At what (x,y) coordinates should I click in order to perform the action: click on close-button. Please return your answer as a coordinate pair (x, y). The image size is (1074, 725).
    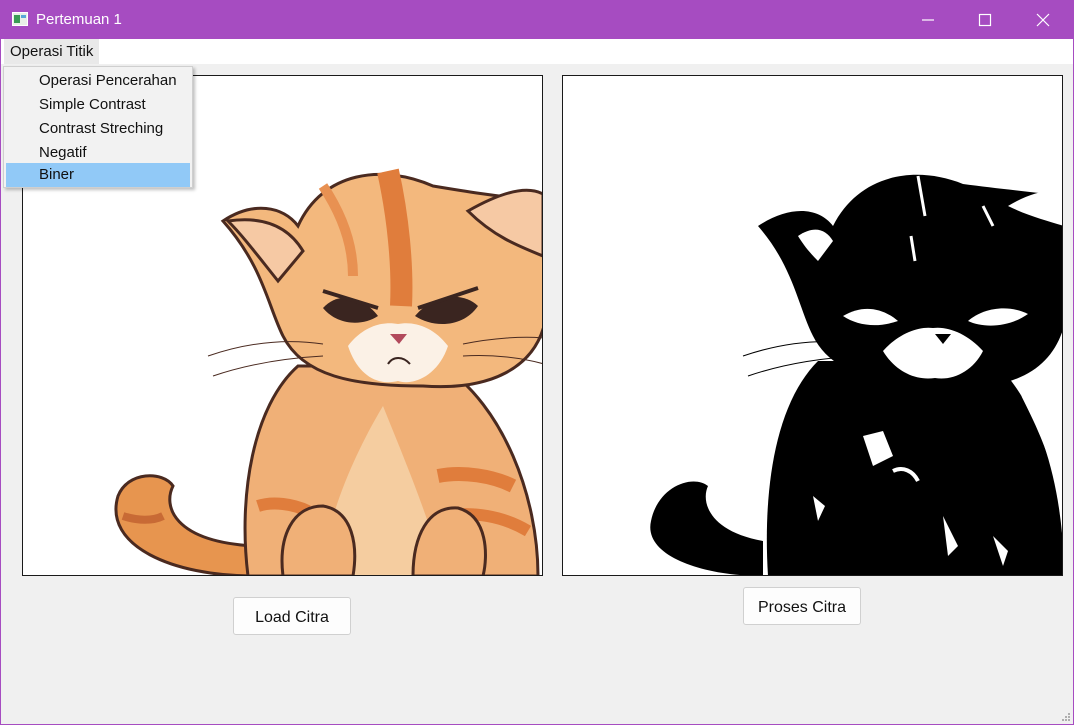
    Looking at the image, I should click on (1043, 20).